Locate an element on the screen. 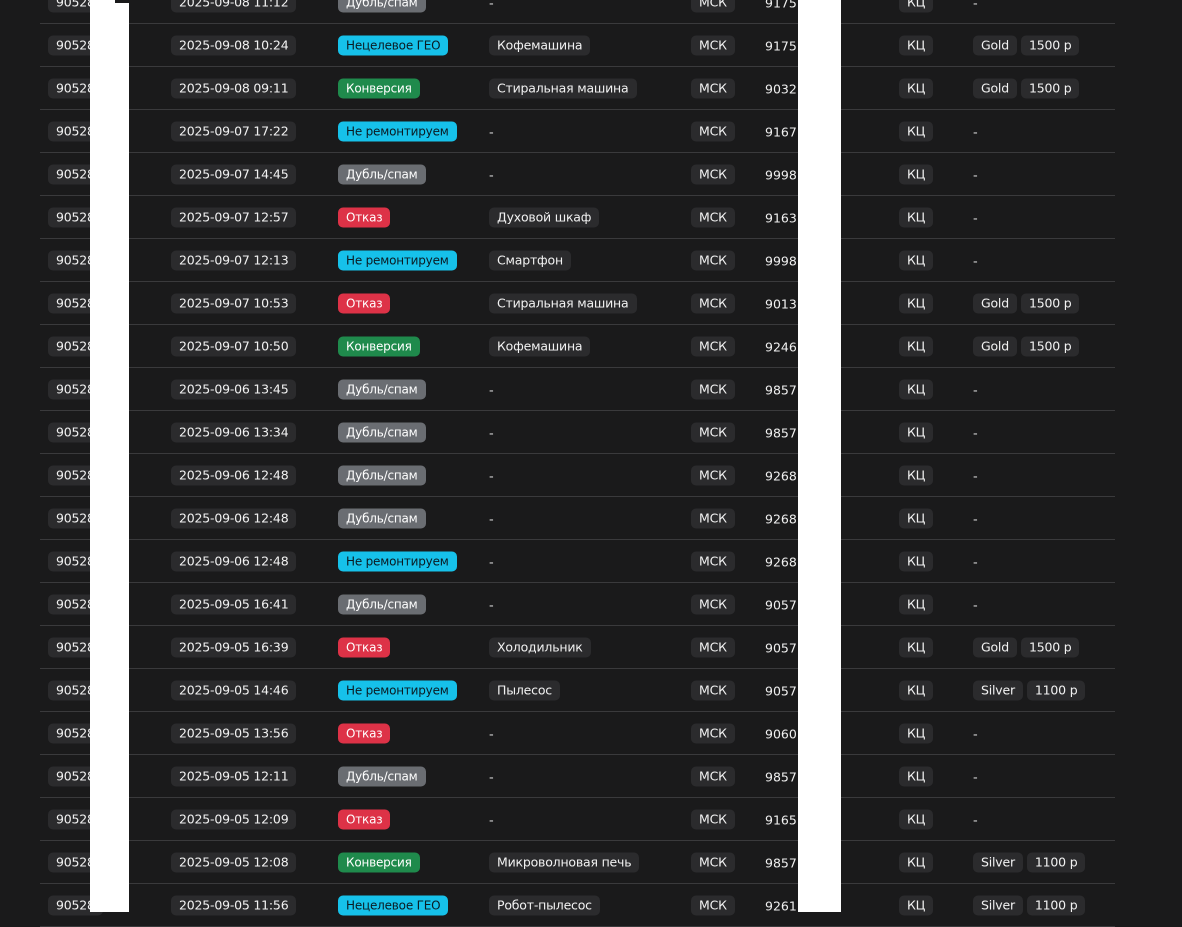 The image size is (1182, 927). status-badge: Не ремонтируем is located at coordinates (397, 690).